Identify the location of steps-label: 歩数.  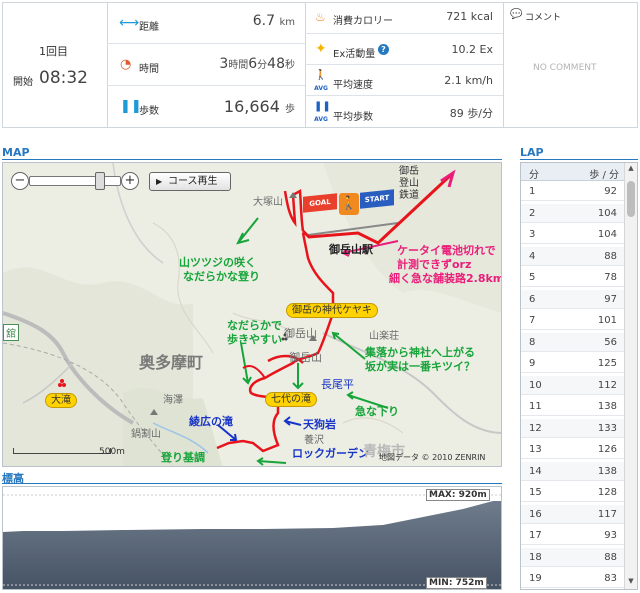
(149, 111).